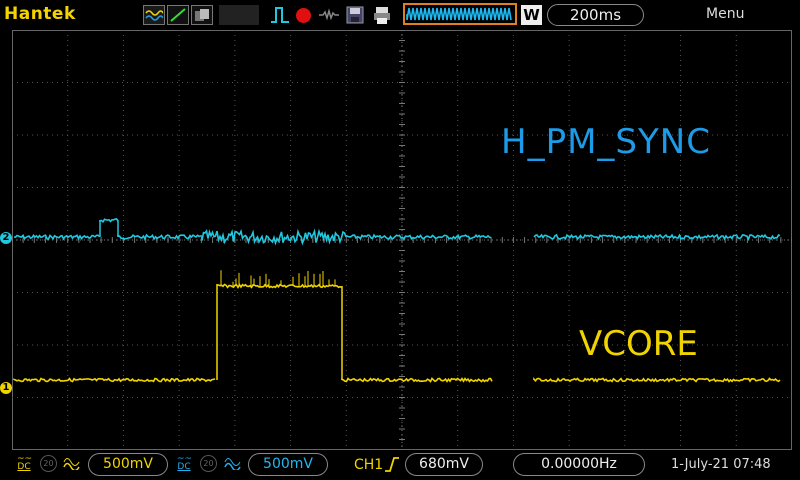 Image resolution: width=800 pixels, height=480 pixels. I want to click on waveform-icon, so click(154, 15).